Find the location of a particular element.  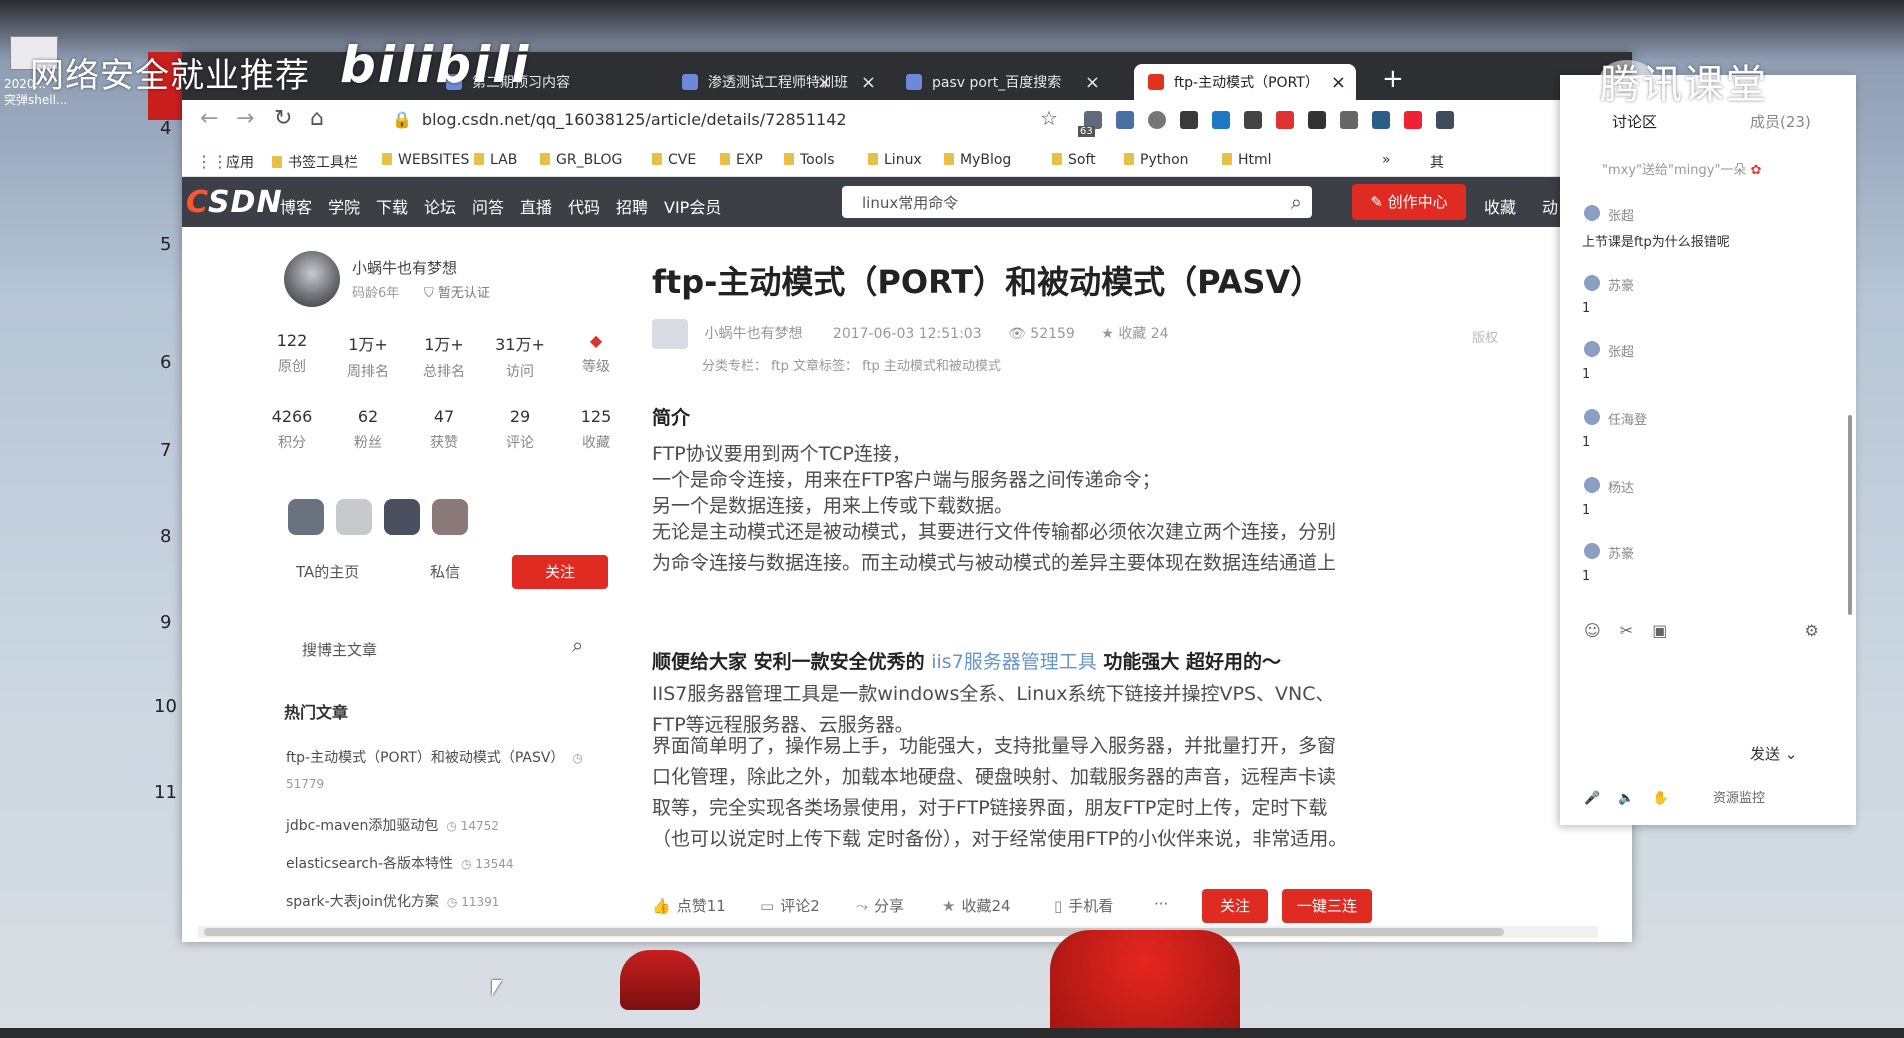

settings-icon: ⚙ is located at coordinates (1812, 630).